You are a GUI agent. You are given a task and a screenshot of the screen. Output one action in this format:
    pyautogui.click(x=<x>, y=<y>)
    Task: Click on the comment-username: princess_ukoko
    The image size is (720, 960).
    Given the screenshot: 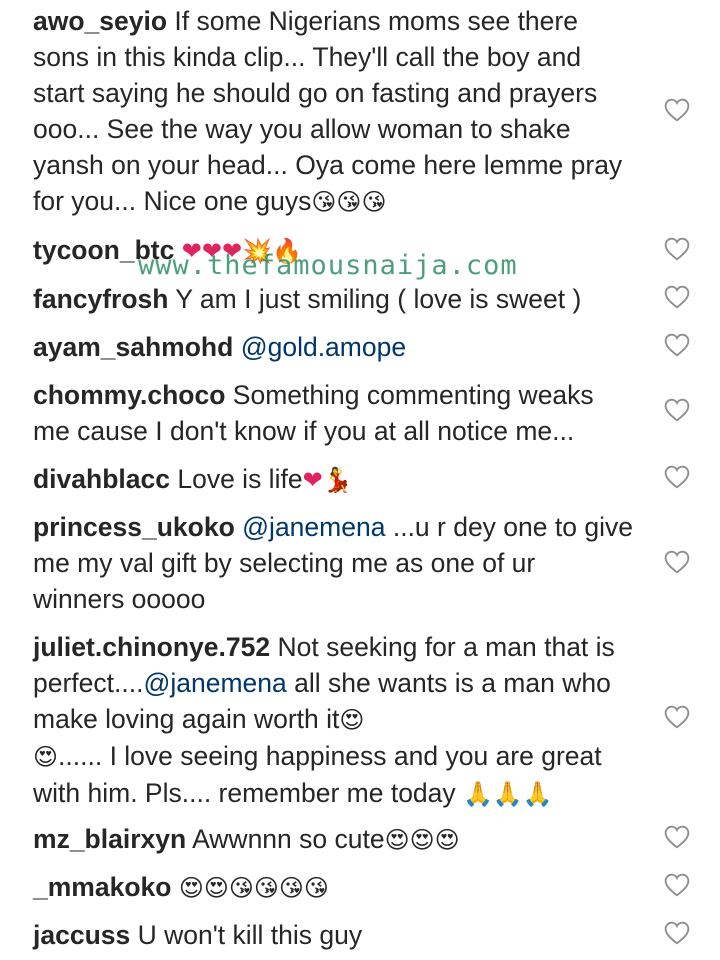 What is the action you would take?
    pyautogui.click(x=134, y=527)
    